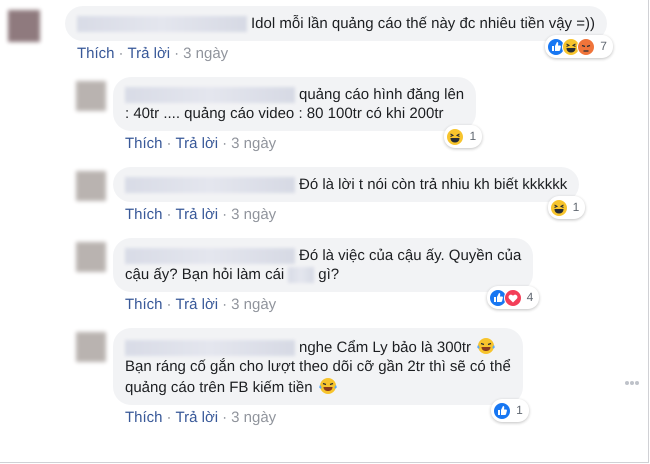 The height and width of the screenshot is (464, 650). Describe the element at coordinates (502, 411) in the screenshot. I see `like-reaction-icon` at that location.